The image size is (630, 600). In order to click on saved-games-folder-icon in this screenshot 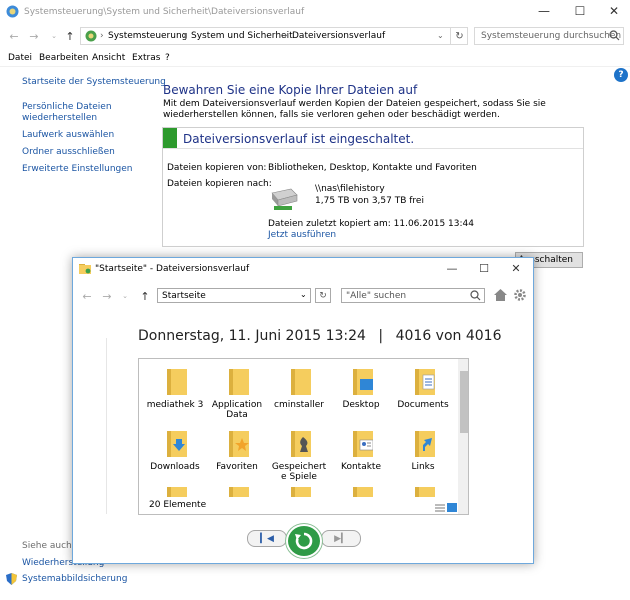, I will do `click(300, 444)`.